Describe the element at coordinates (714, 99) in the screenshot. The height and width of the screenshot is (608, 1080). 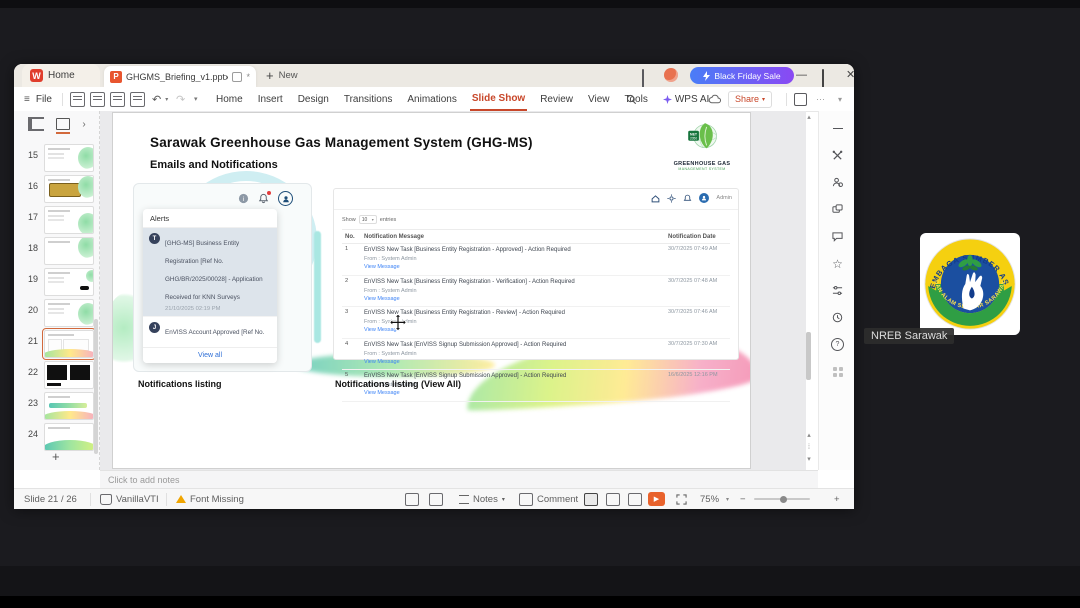
I see `cloud-sync-button` at that location.